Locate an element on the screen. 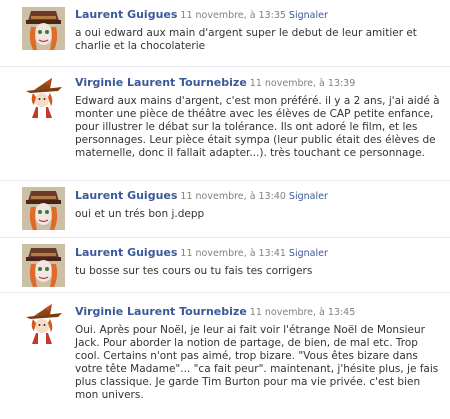 The height and width of the screenshot is (419, 450). timestamp: 11 novembre, à 13:39 is located at coordinates (303, 83).